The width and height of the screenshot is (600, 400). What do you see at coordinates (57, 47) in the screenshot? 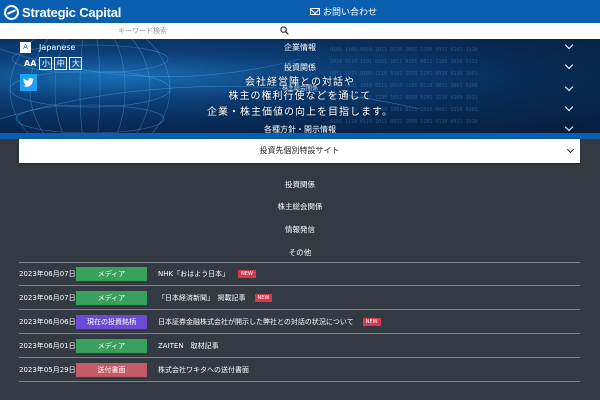
I see `language-label: Japanese` at bounding box center [57, 47].